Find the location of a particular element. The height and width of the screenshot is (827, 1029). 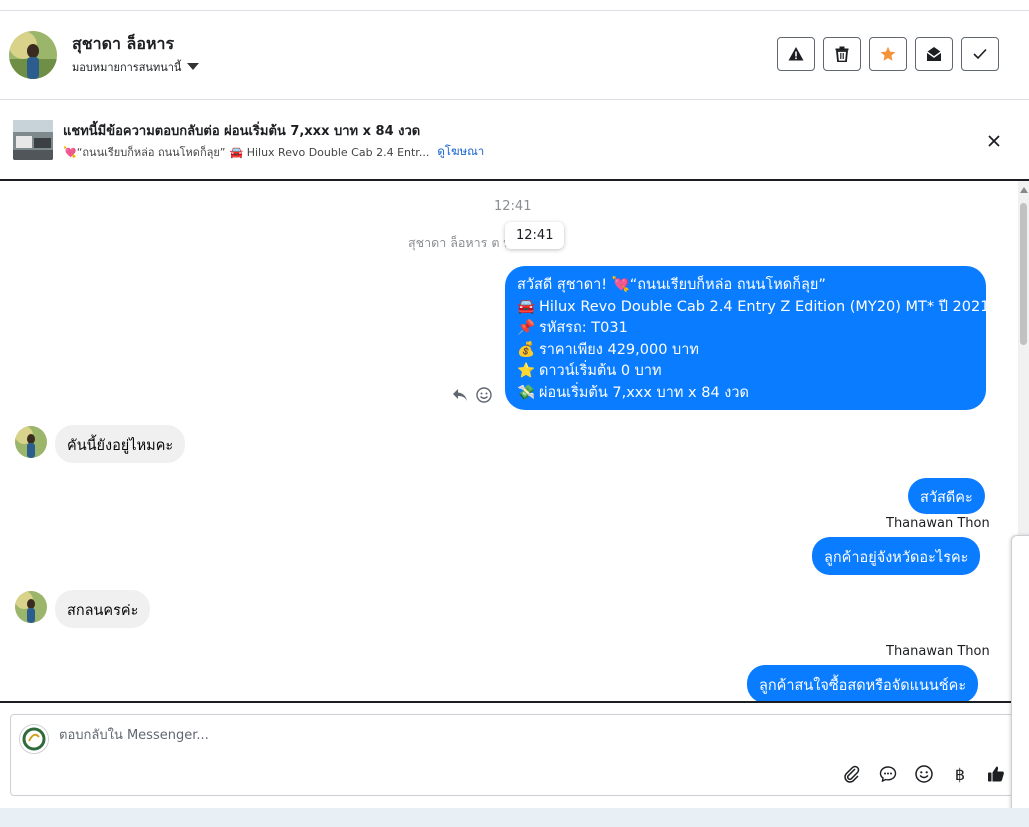

ad-message-code: รหัสรถ: T031 is located at coordinates (583, 328).